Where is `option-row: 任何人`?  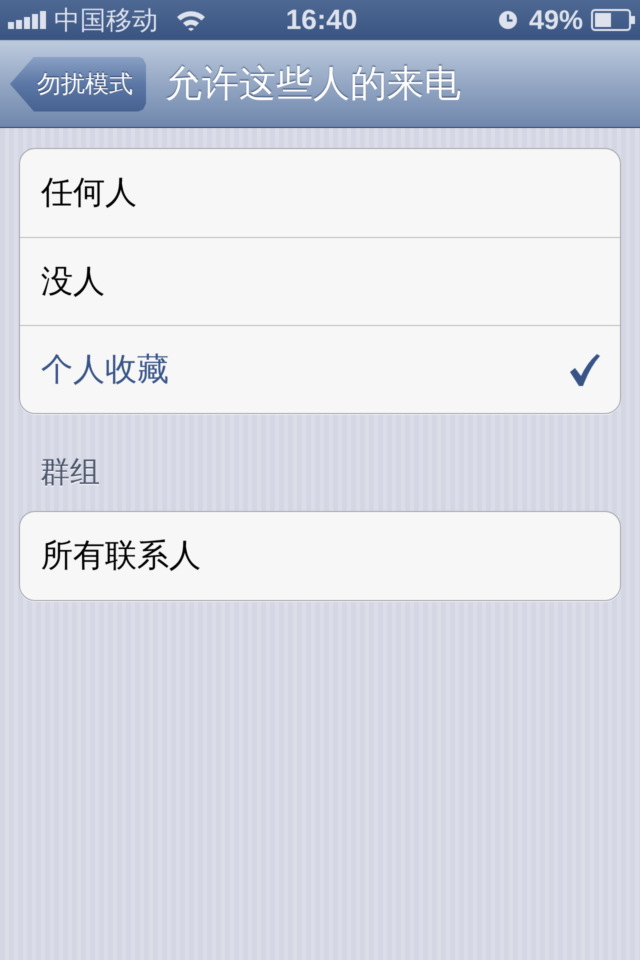 option-row: 任何人 is located at coordinates (320, 193).